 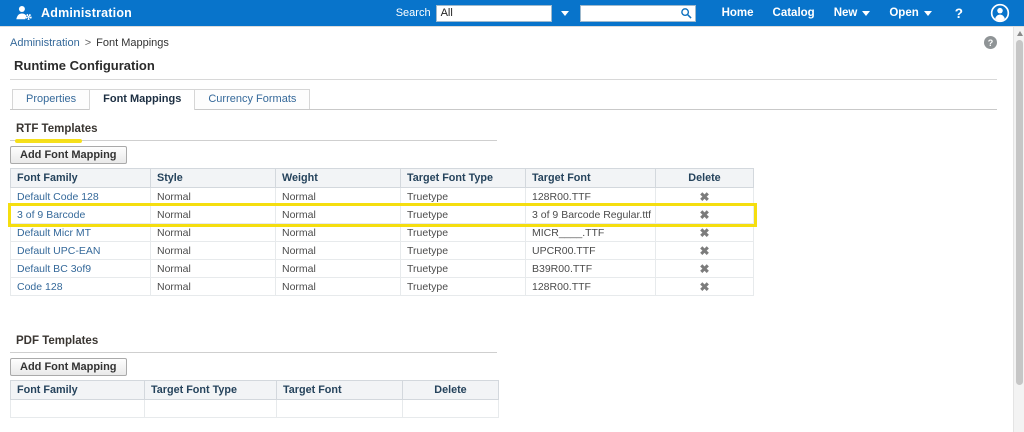 What do you see at coordinates (80, 268) in the screenshot?
I see `font-family-link: Default BC 3of9` at bounding box center [80, 268].